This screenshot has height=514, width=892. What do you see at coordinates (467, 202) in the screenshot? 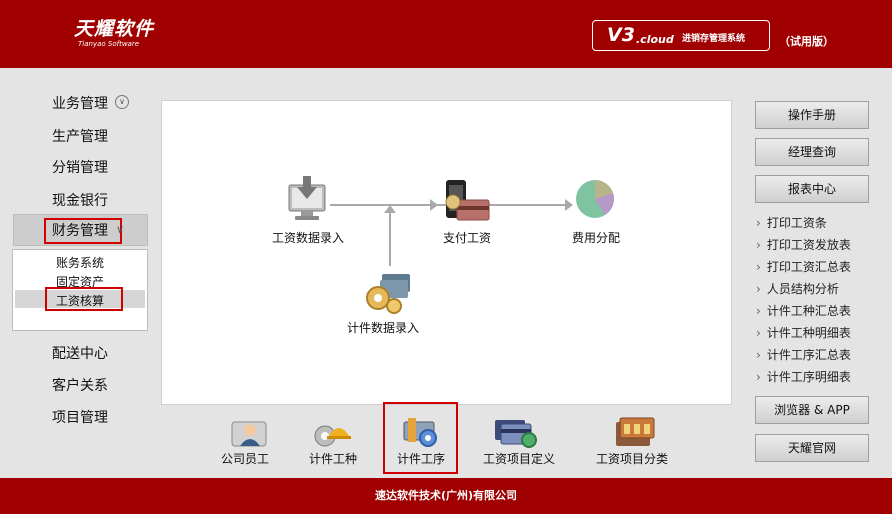
I see `phone-card-icon` at bounding box center [467, 202].